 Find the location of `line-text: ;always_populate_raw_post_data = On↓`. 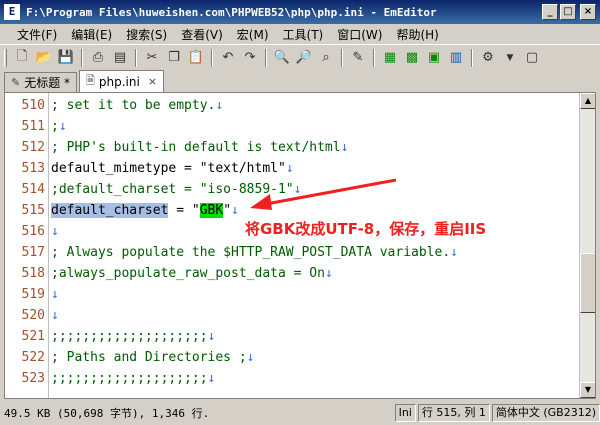

line-text: ;always_populate_raw_post_data = On↓ is located at coordinates (192, 273).